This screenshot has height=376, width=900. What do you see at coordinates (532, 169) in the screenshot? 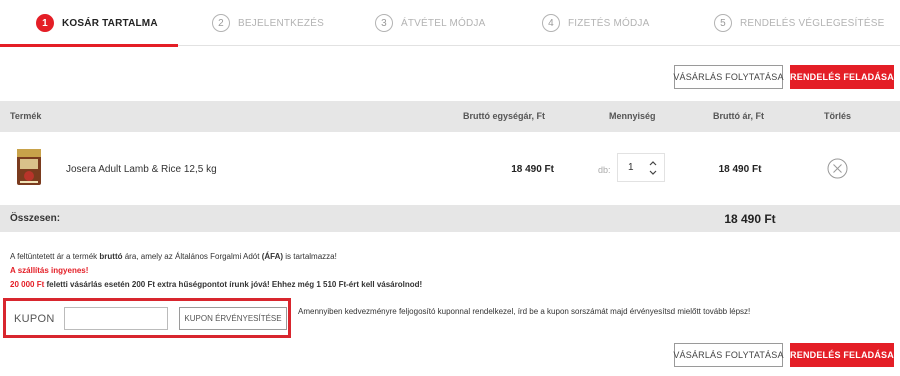
I see `unit-price: 18 490 Ft` at bounding box center [532, 169].